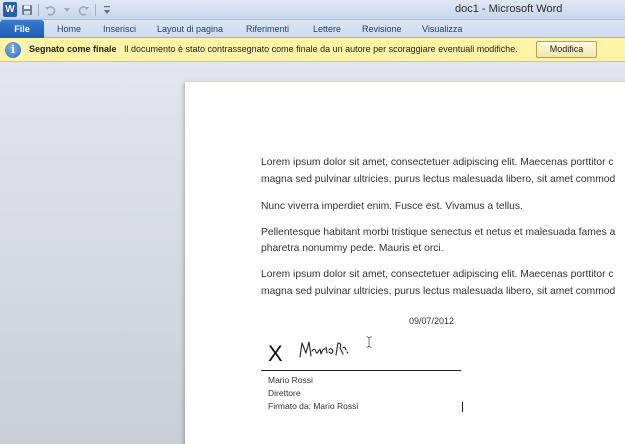 The image size is (625, 444). I want to click on handwritten-signature, so click(324, 349).